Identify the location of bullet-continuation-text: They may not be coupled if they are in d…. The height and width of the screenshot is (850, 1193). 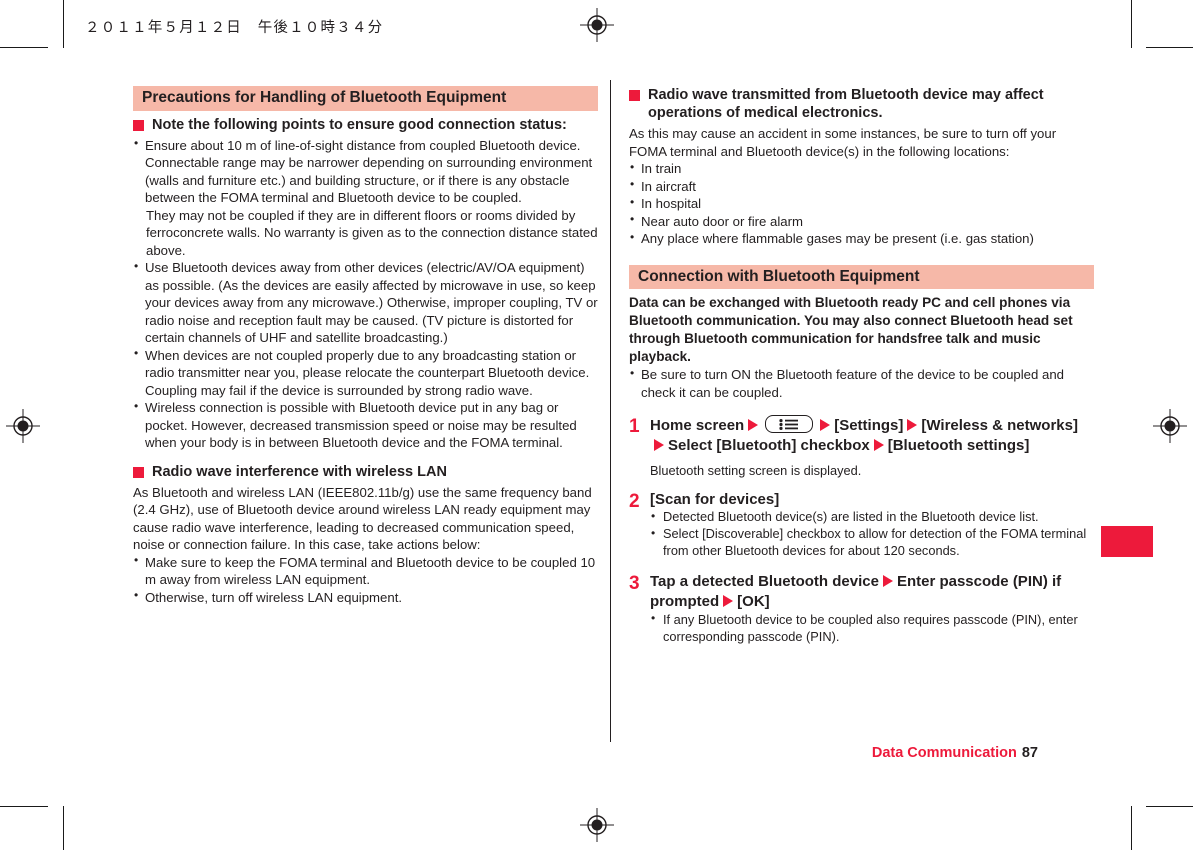
(372, 232).